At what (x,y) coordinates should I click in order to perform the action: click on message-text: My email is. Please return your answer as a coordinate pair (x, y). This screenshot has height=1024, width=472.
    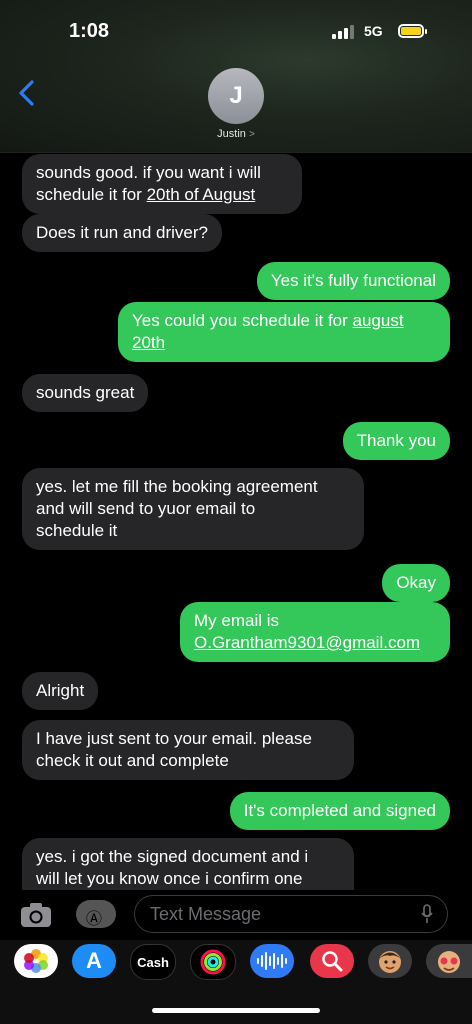
    Looking at the image, I should click on (237, 620).